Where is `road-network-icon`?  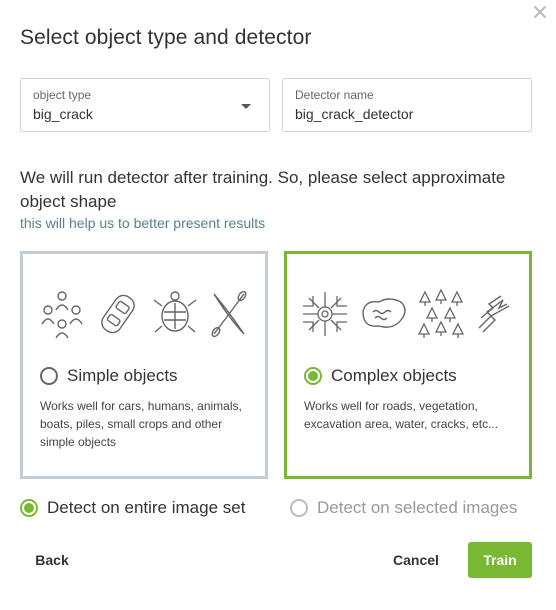
road-network-icon is located at coordinates (325, 314).